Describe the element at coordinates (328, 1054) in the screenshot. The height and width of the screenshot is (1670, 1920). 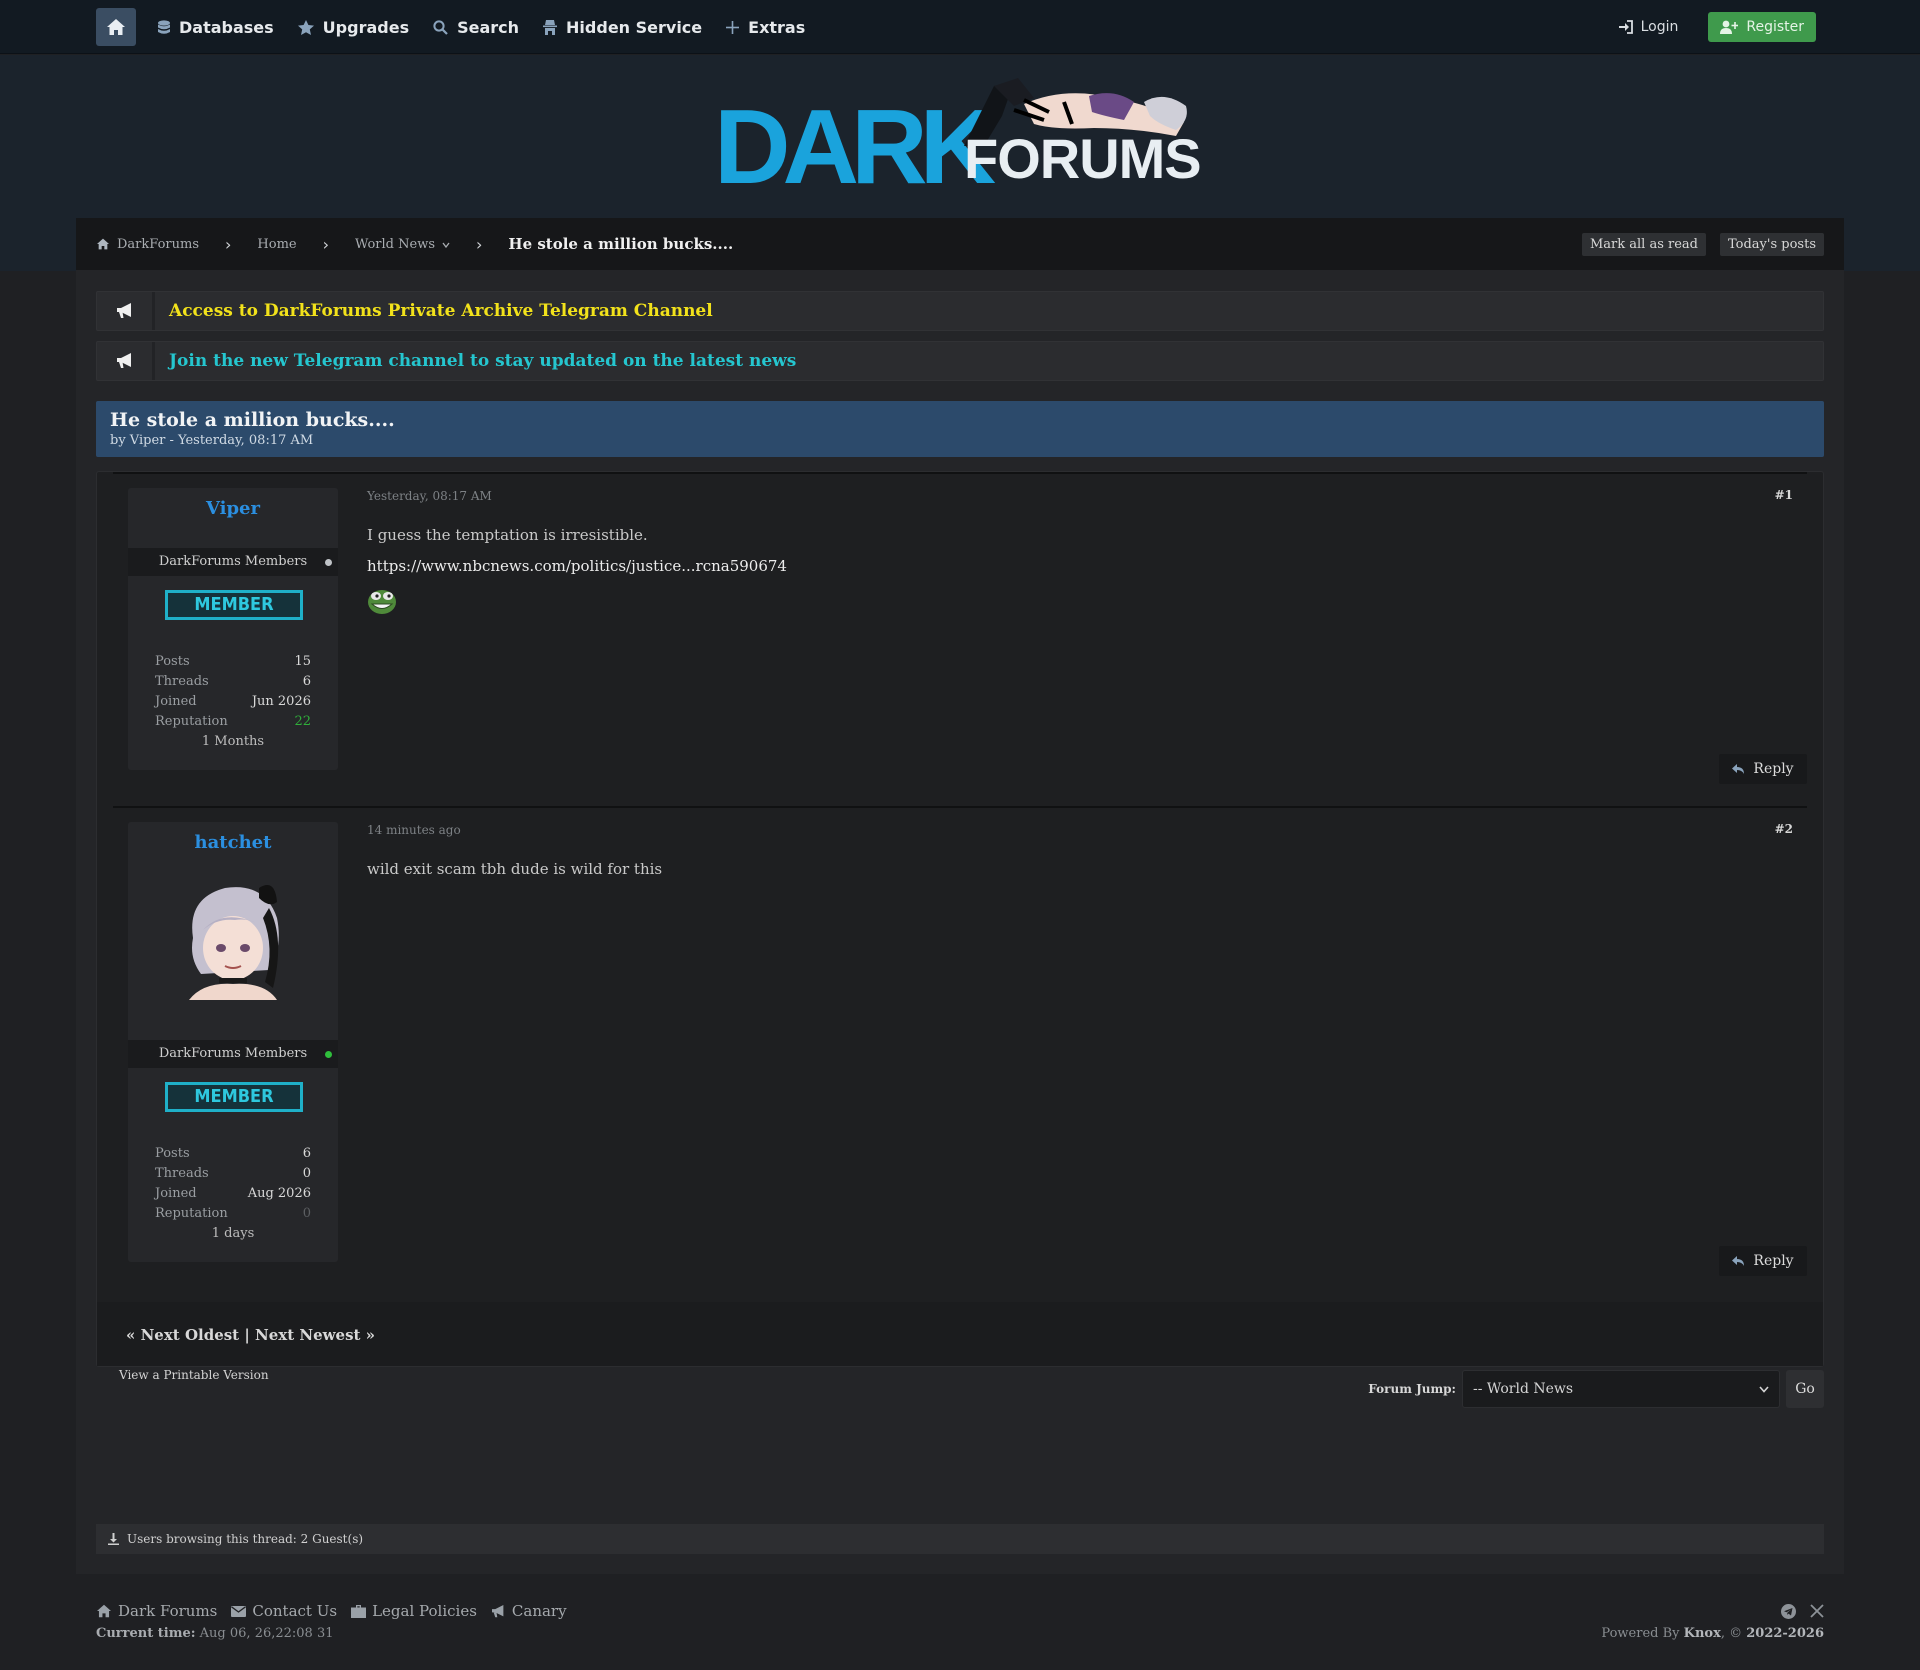
I see `online-status-icon` at that location.